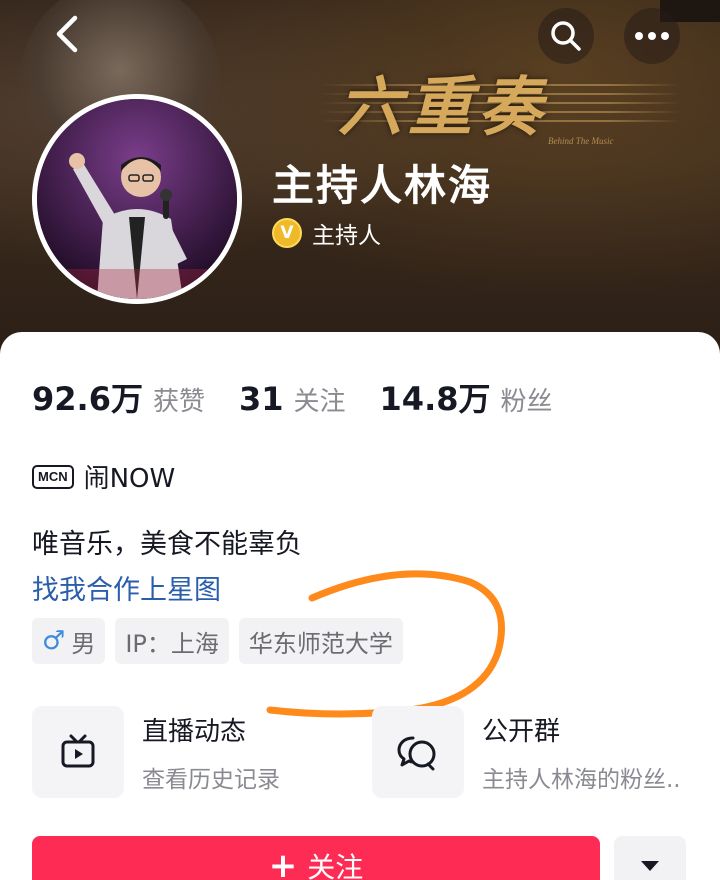 The width and height of the screenshot is (720, 880). Describe the element at coordinates (526, 402) in the screenshot. I see `stat-followers-label: 粉丝` at that location.